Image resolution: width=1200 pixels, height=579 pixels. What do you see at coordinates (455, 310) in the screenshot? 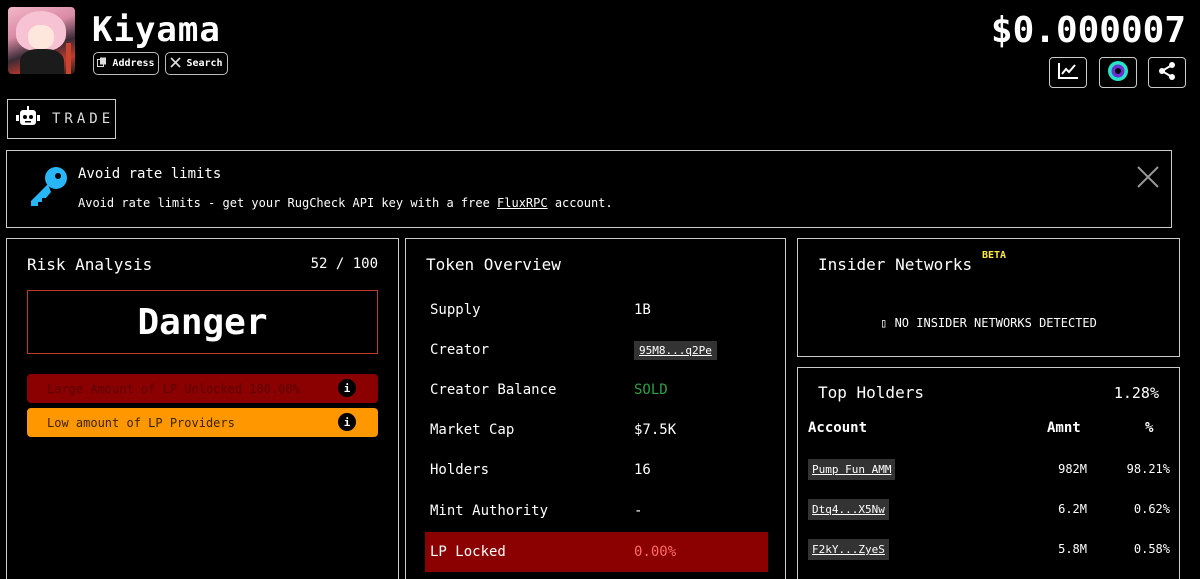
I see `overview-label: Supply` at bounding box center [455, 310].